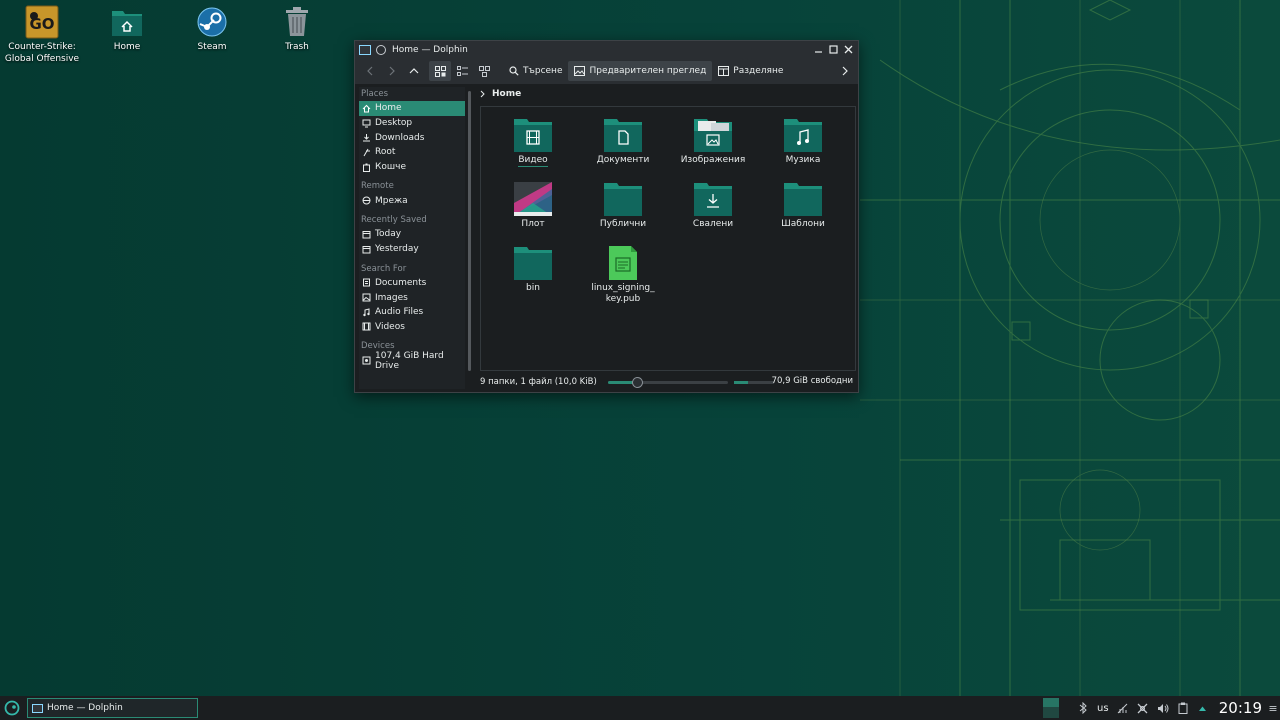  I want to click on minimize-icon, so click(818, 52).